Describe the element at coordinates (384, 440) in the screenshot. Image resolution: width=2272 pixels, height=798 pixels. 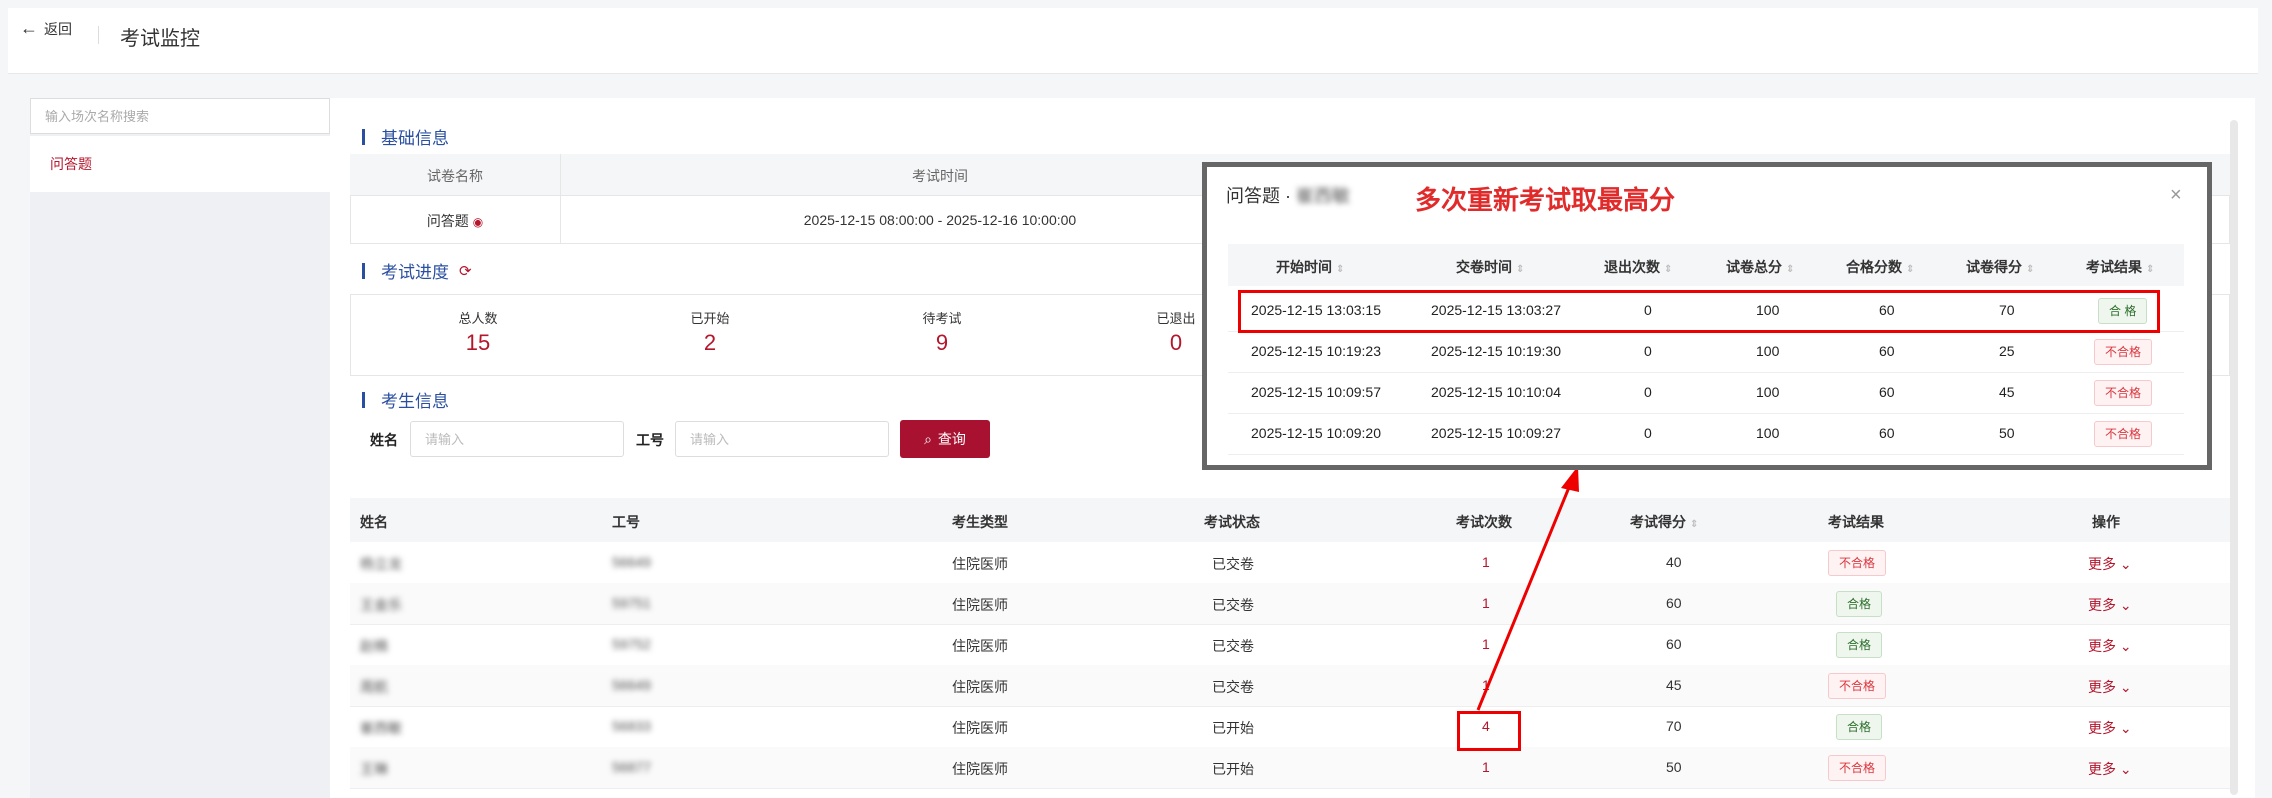
I see `name-label: 姓名` at that location.